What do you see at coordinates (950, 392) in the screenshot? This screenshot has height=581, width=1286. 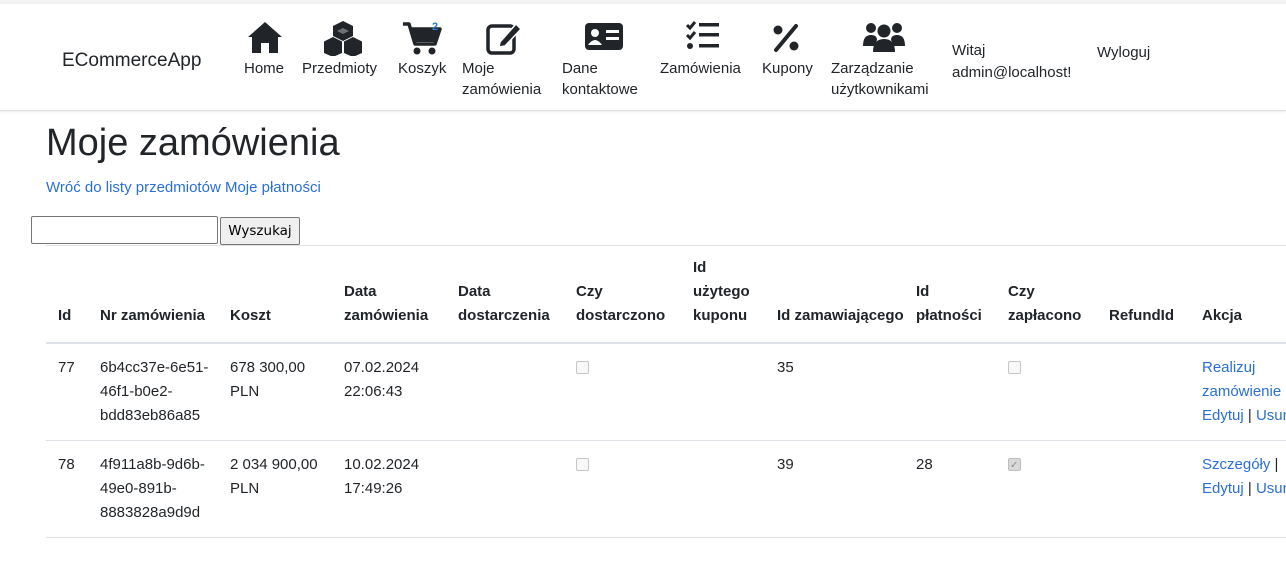 I see `cell-payment-id` at bounding box center [950, 392].